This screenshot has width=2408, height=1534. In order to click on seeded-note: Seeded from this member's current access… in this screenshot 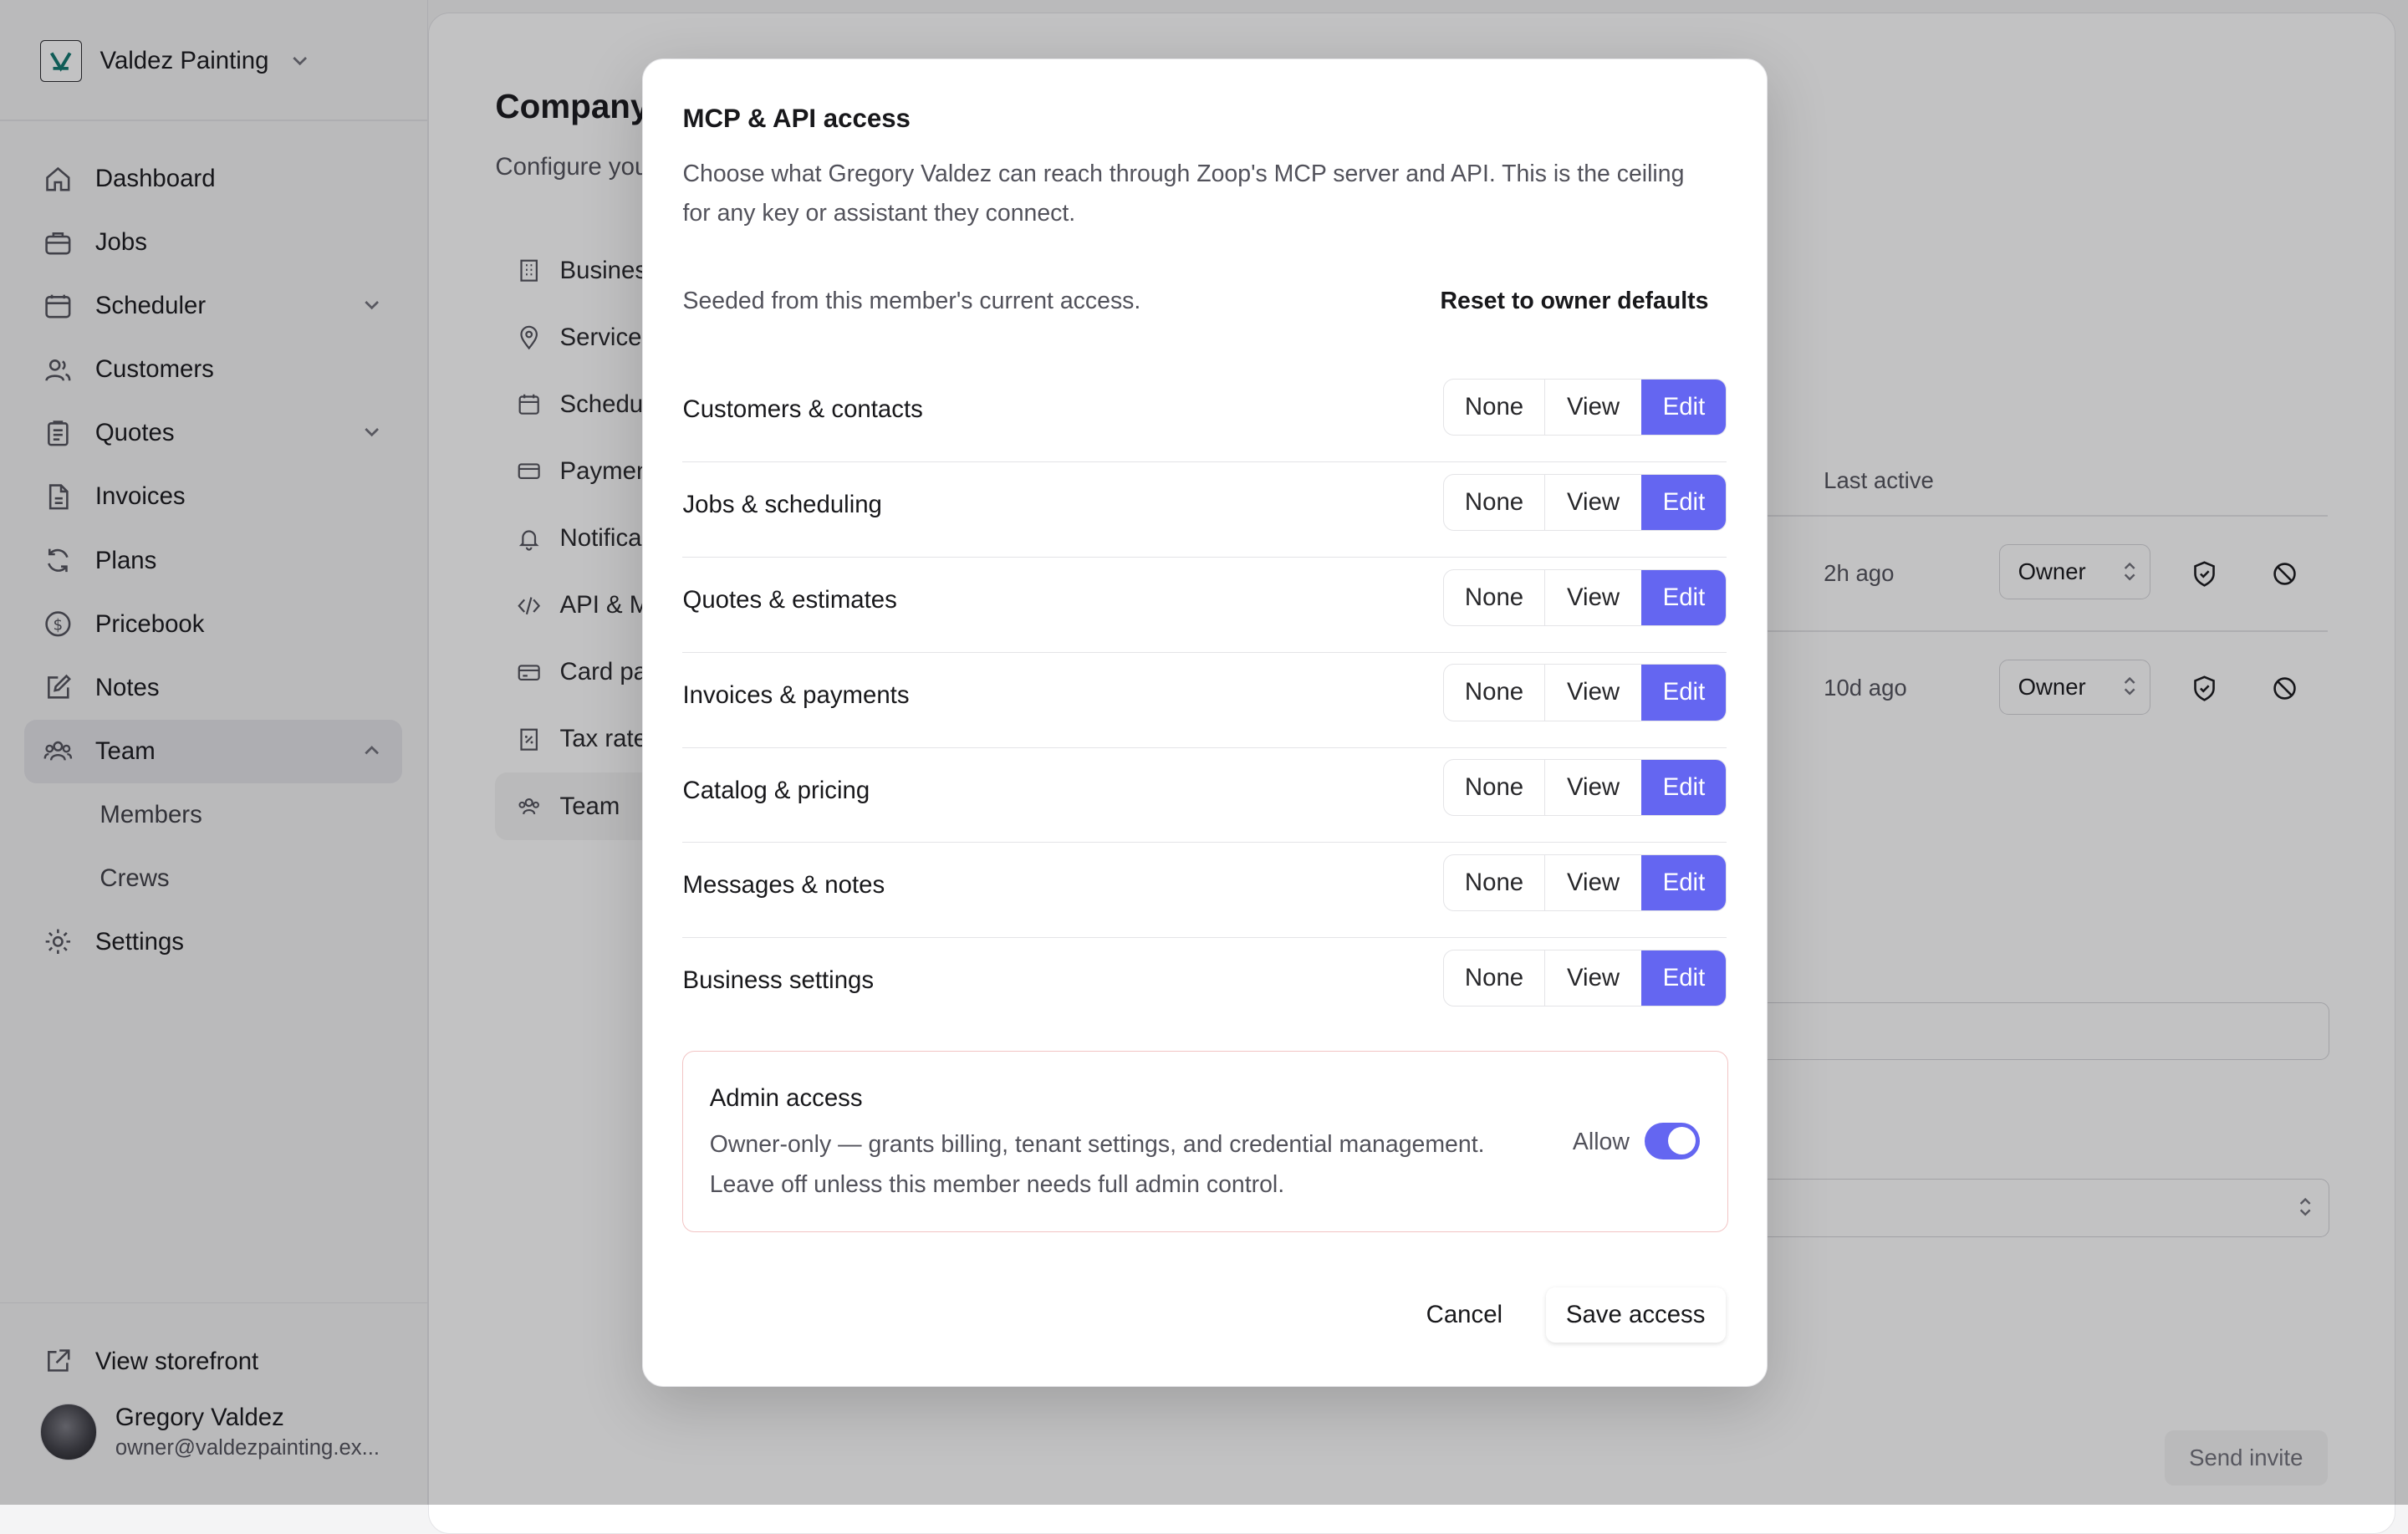, I will do `click(911, 301)`.